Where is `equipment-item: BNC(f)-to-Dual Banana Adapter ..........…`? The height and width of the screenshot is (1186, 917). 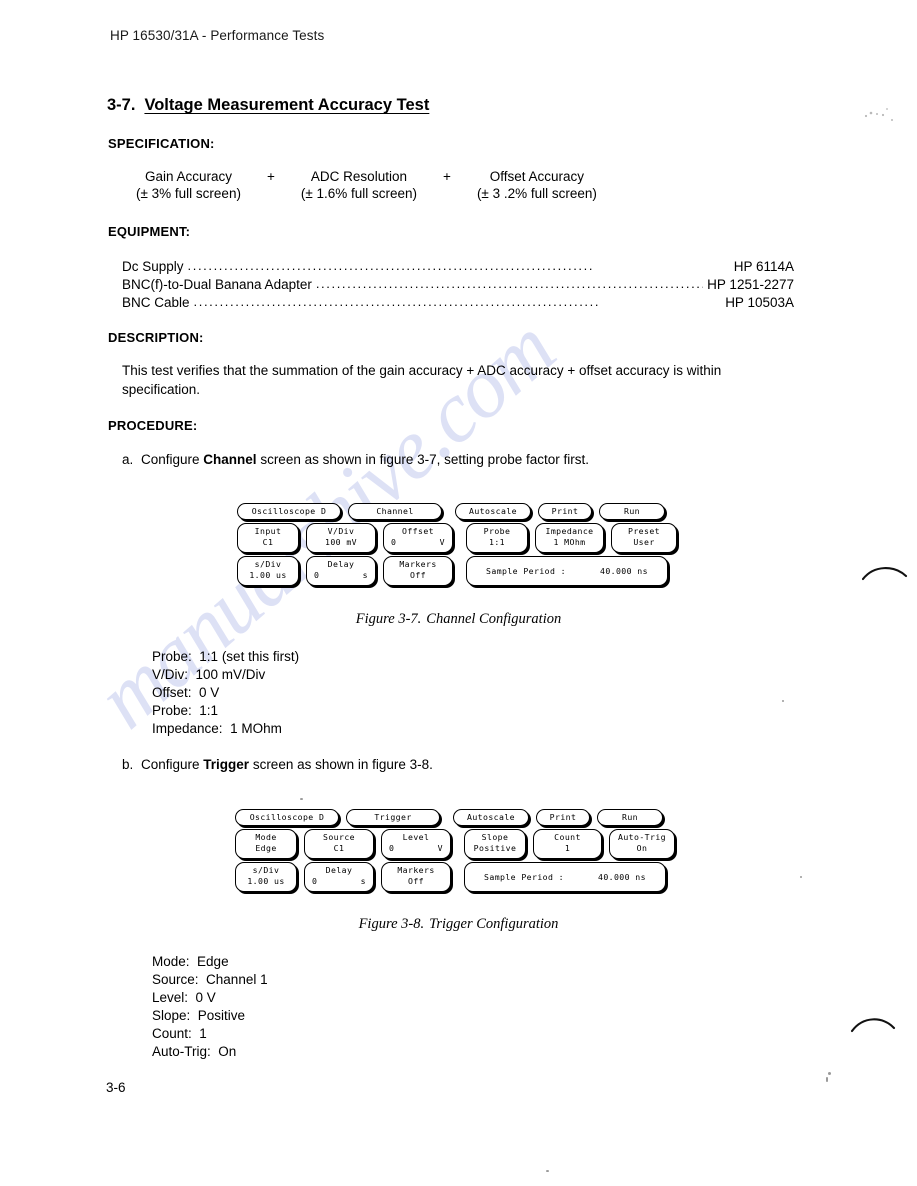 equipment-item: BNC(f)-to-Dual Banana Adapter ..........… is located at coordinates (458, 285).